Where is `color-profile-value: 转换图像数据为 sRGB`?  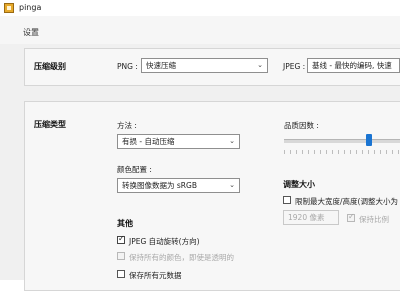 color-profile-value: 转换图像数据为 sRGB is located at coordinates (159, 185).